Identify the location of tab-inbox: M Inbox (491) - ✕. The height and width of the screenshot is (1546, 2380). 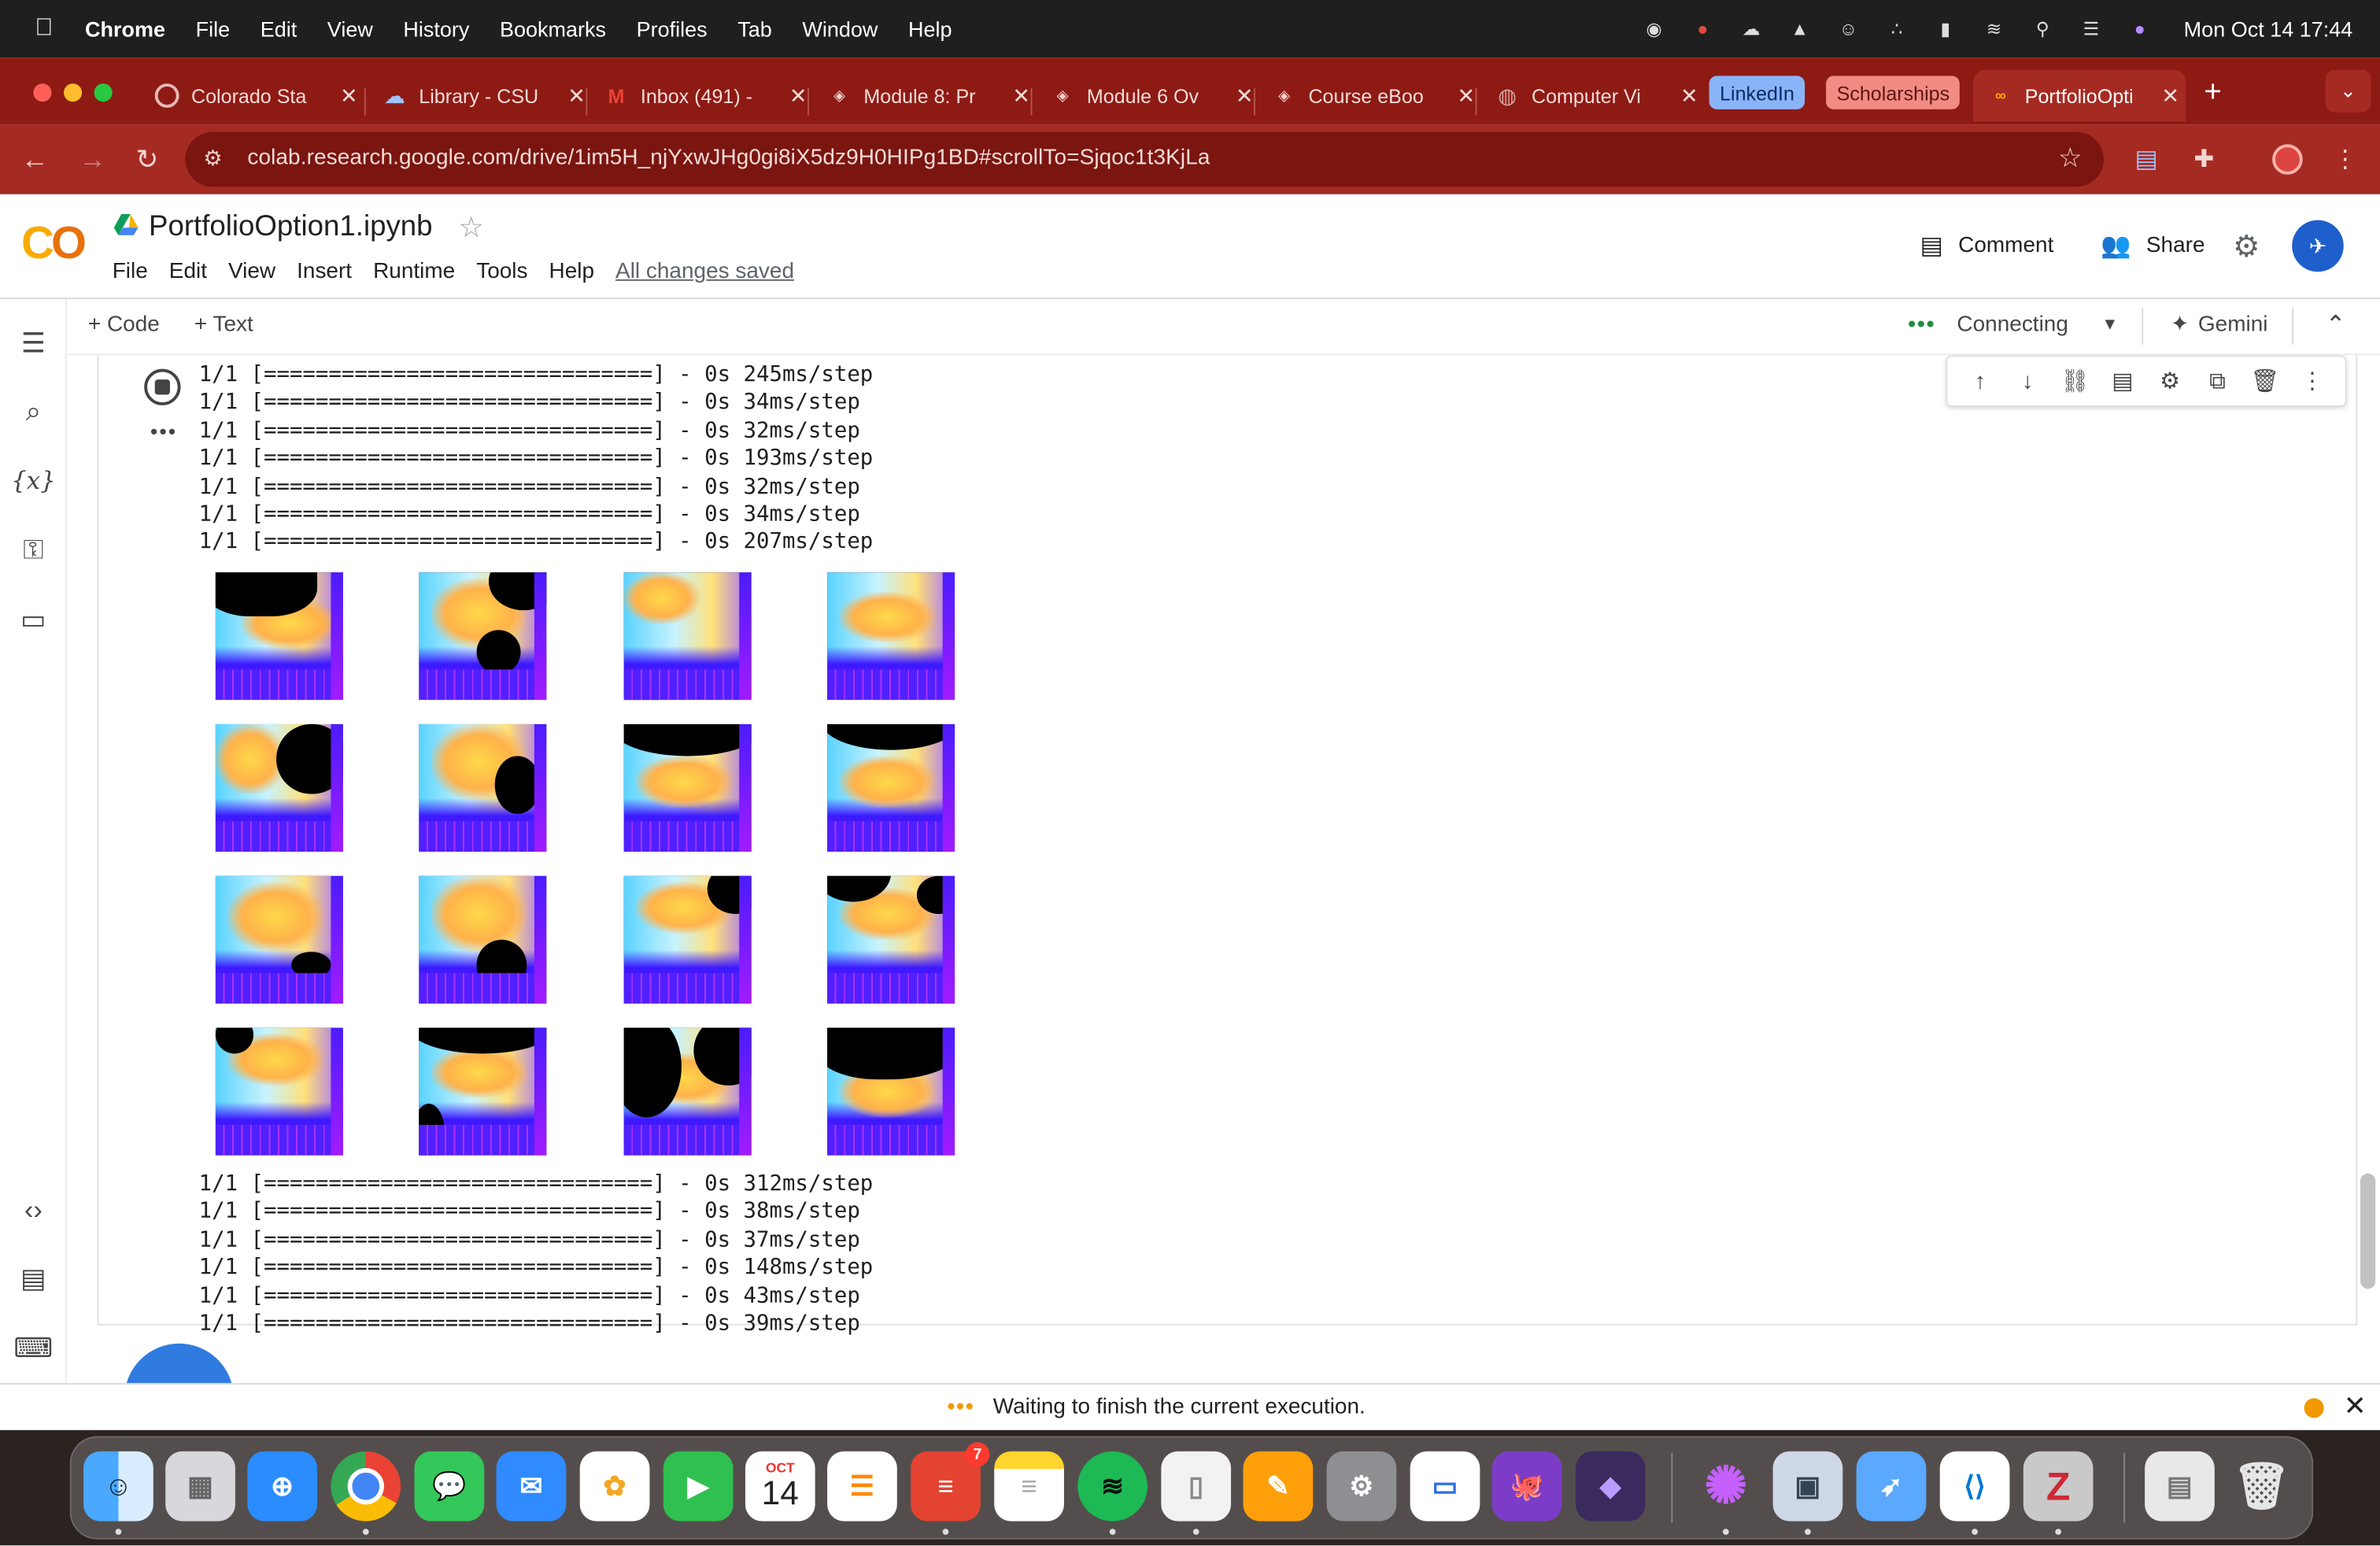
(709, 96).